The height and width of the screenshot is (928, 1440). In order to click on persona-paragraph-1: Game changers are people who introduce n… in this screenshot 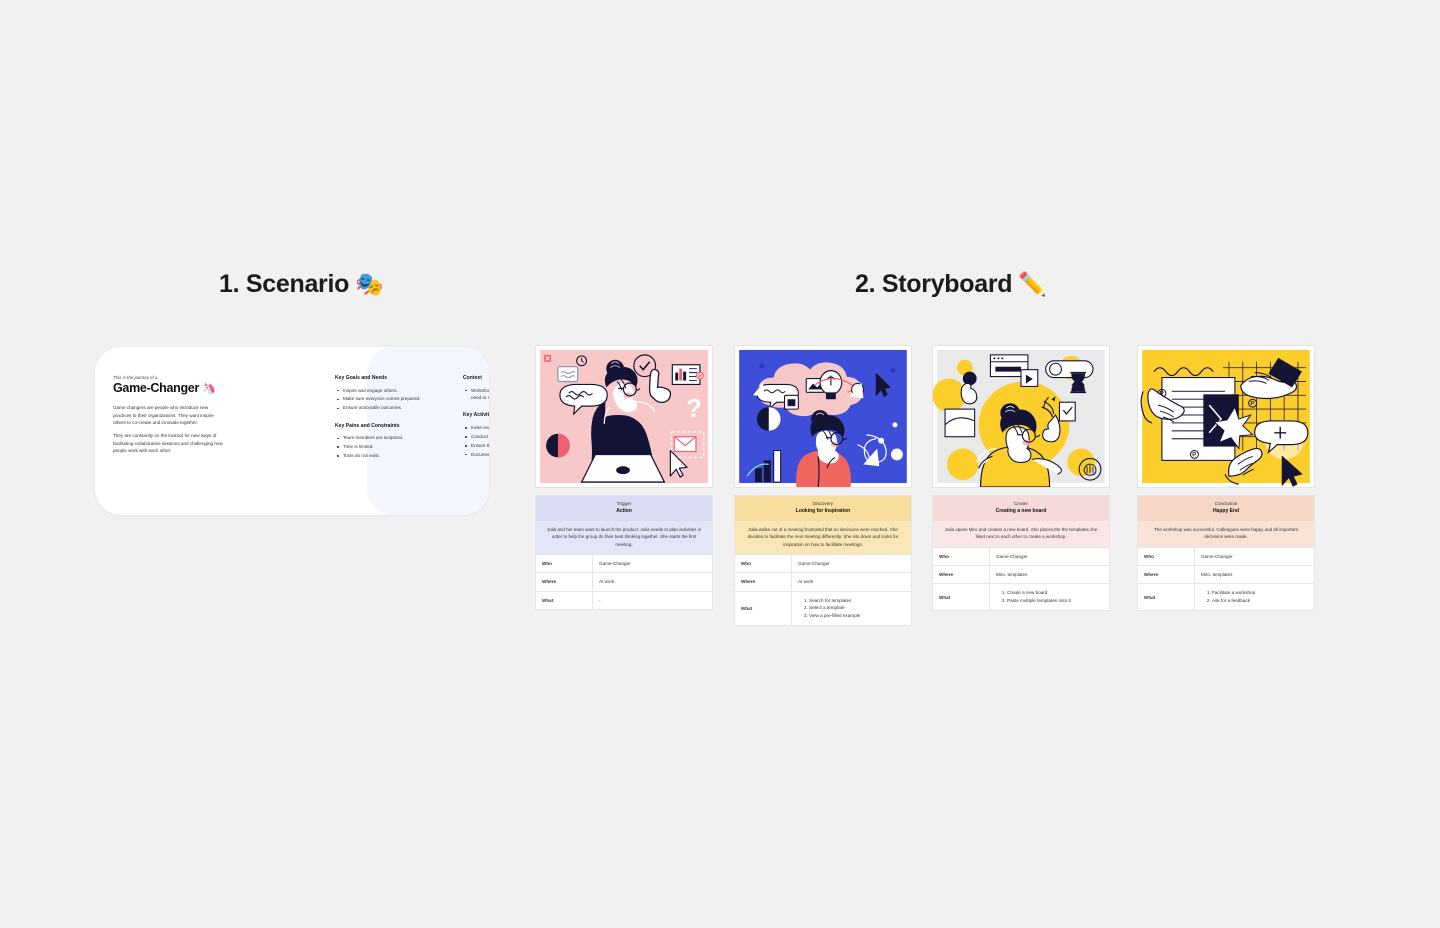, I will do `click(163, 415)`.